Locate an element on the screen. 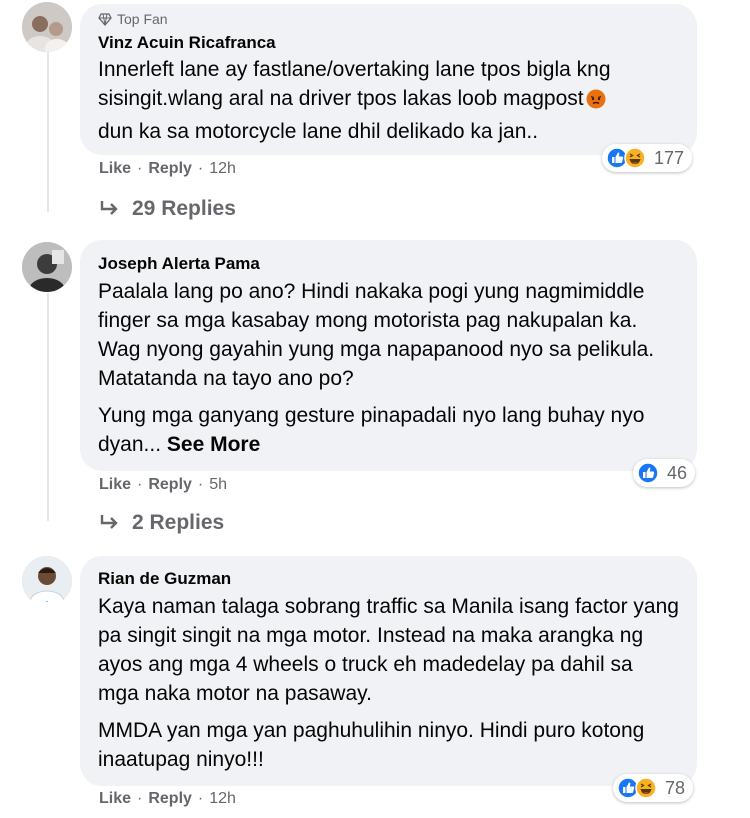 This screenshot has height=818, width=750. like-reaction-icon is located at coordinates (648, 473).